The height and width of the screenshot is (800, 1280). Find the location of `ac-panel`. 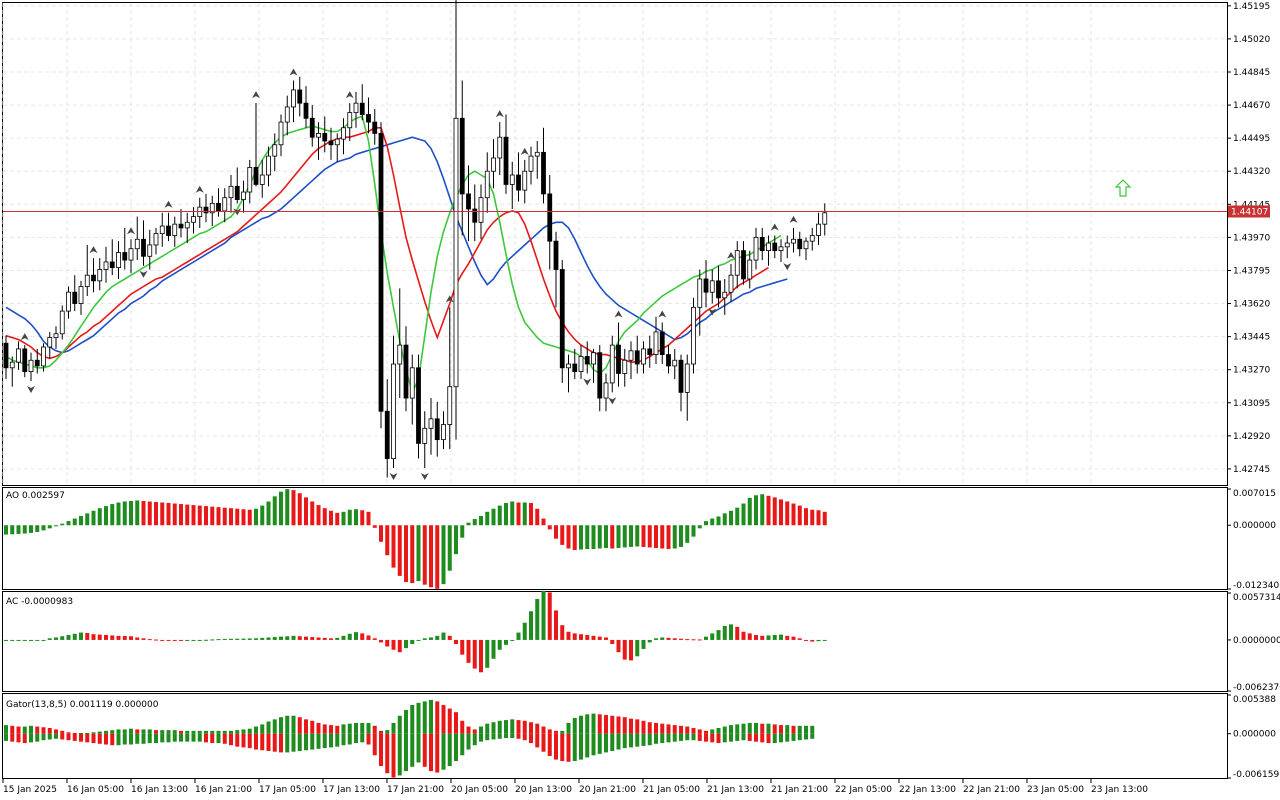

ac-panel is located at coordinates (615, 641).